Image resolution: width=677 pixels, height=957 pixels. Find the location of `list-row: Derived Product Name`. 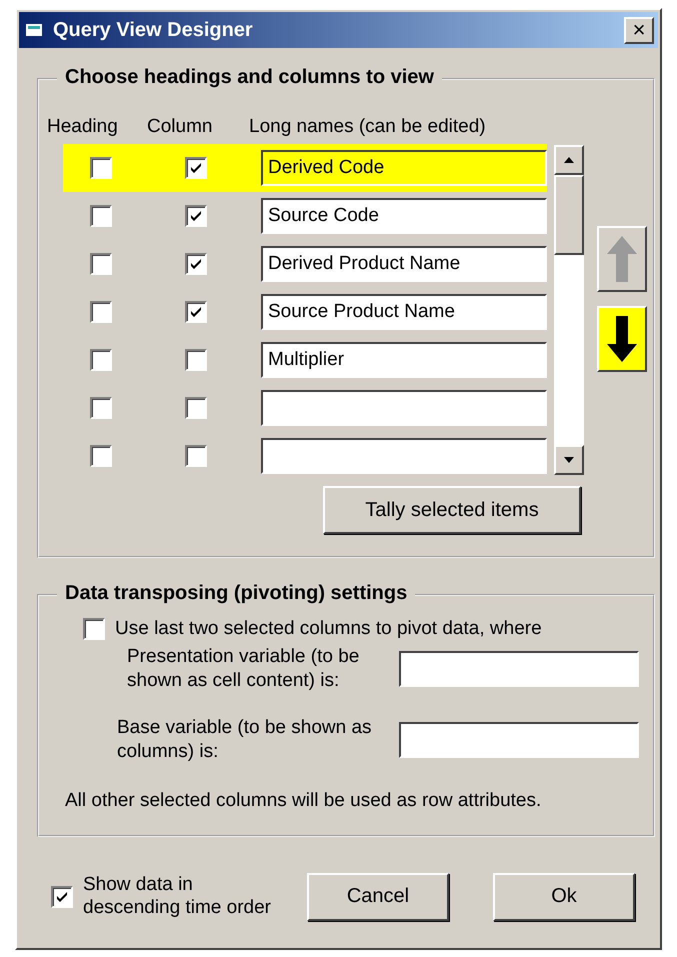

list-row: Derived Product Name is located at coordinates (305, 264).